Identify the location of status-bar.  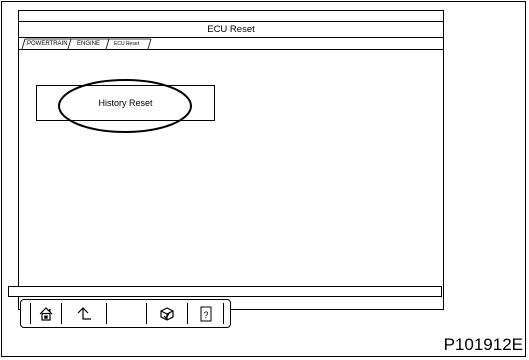
(225, 291).